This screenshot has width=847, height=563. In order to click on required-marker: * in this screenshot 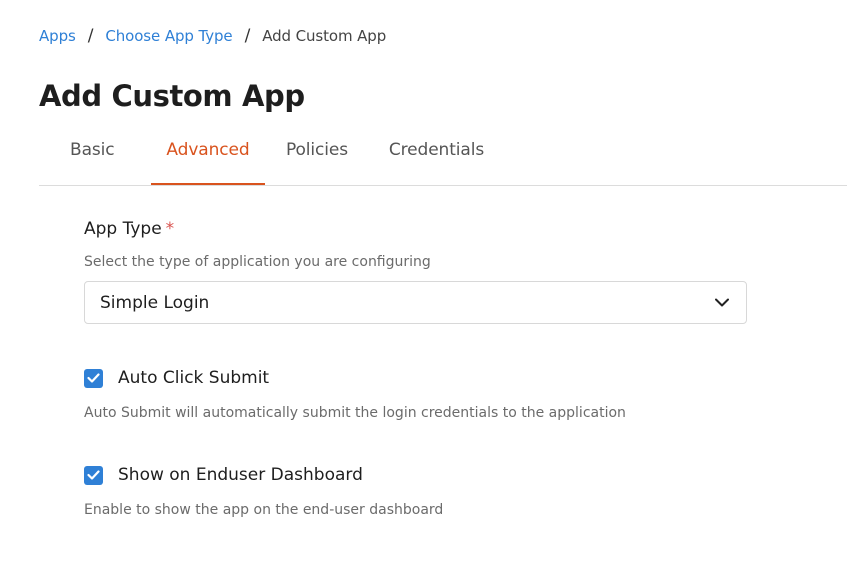, I will do `click(170, 229)`.